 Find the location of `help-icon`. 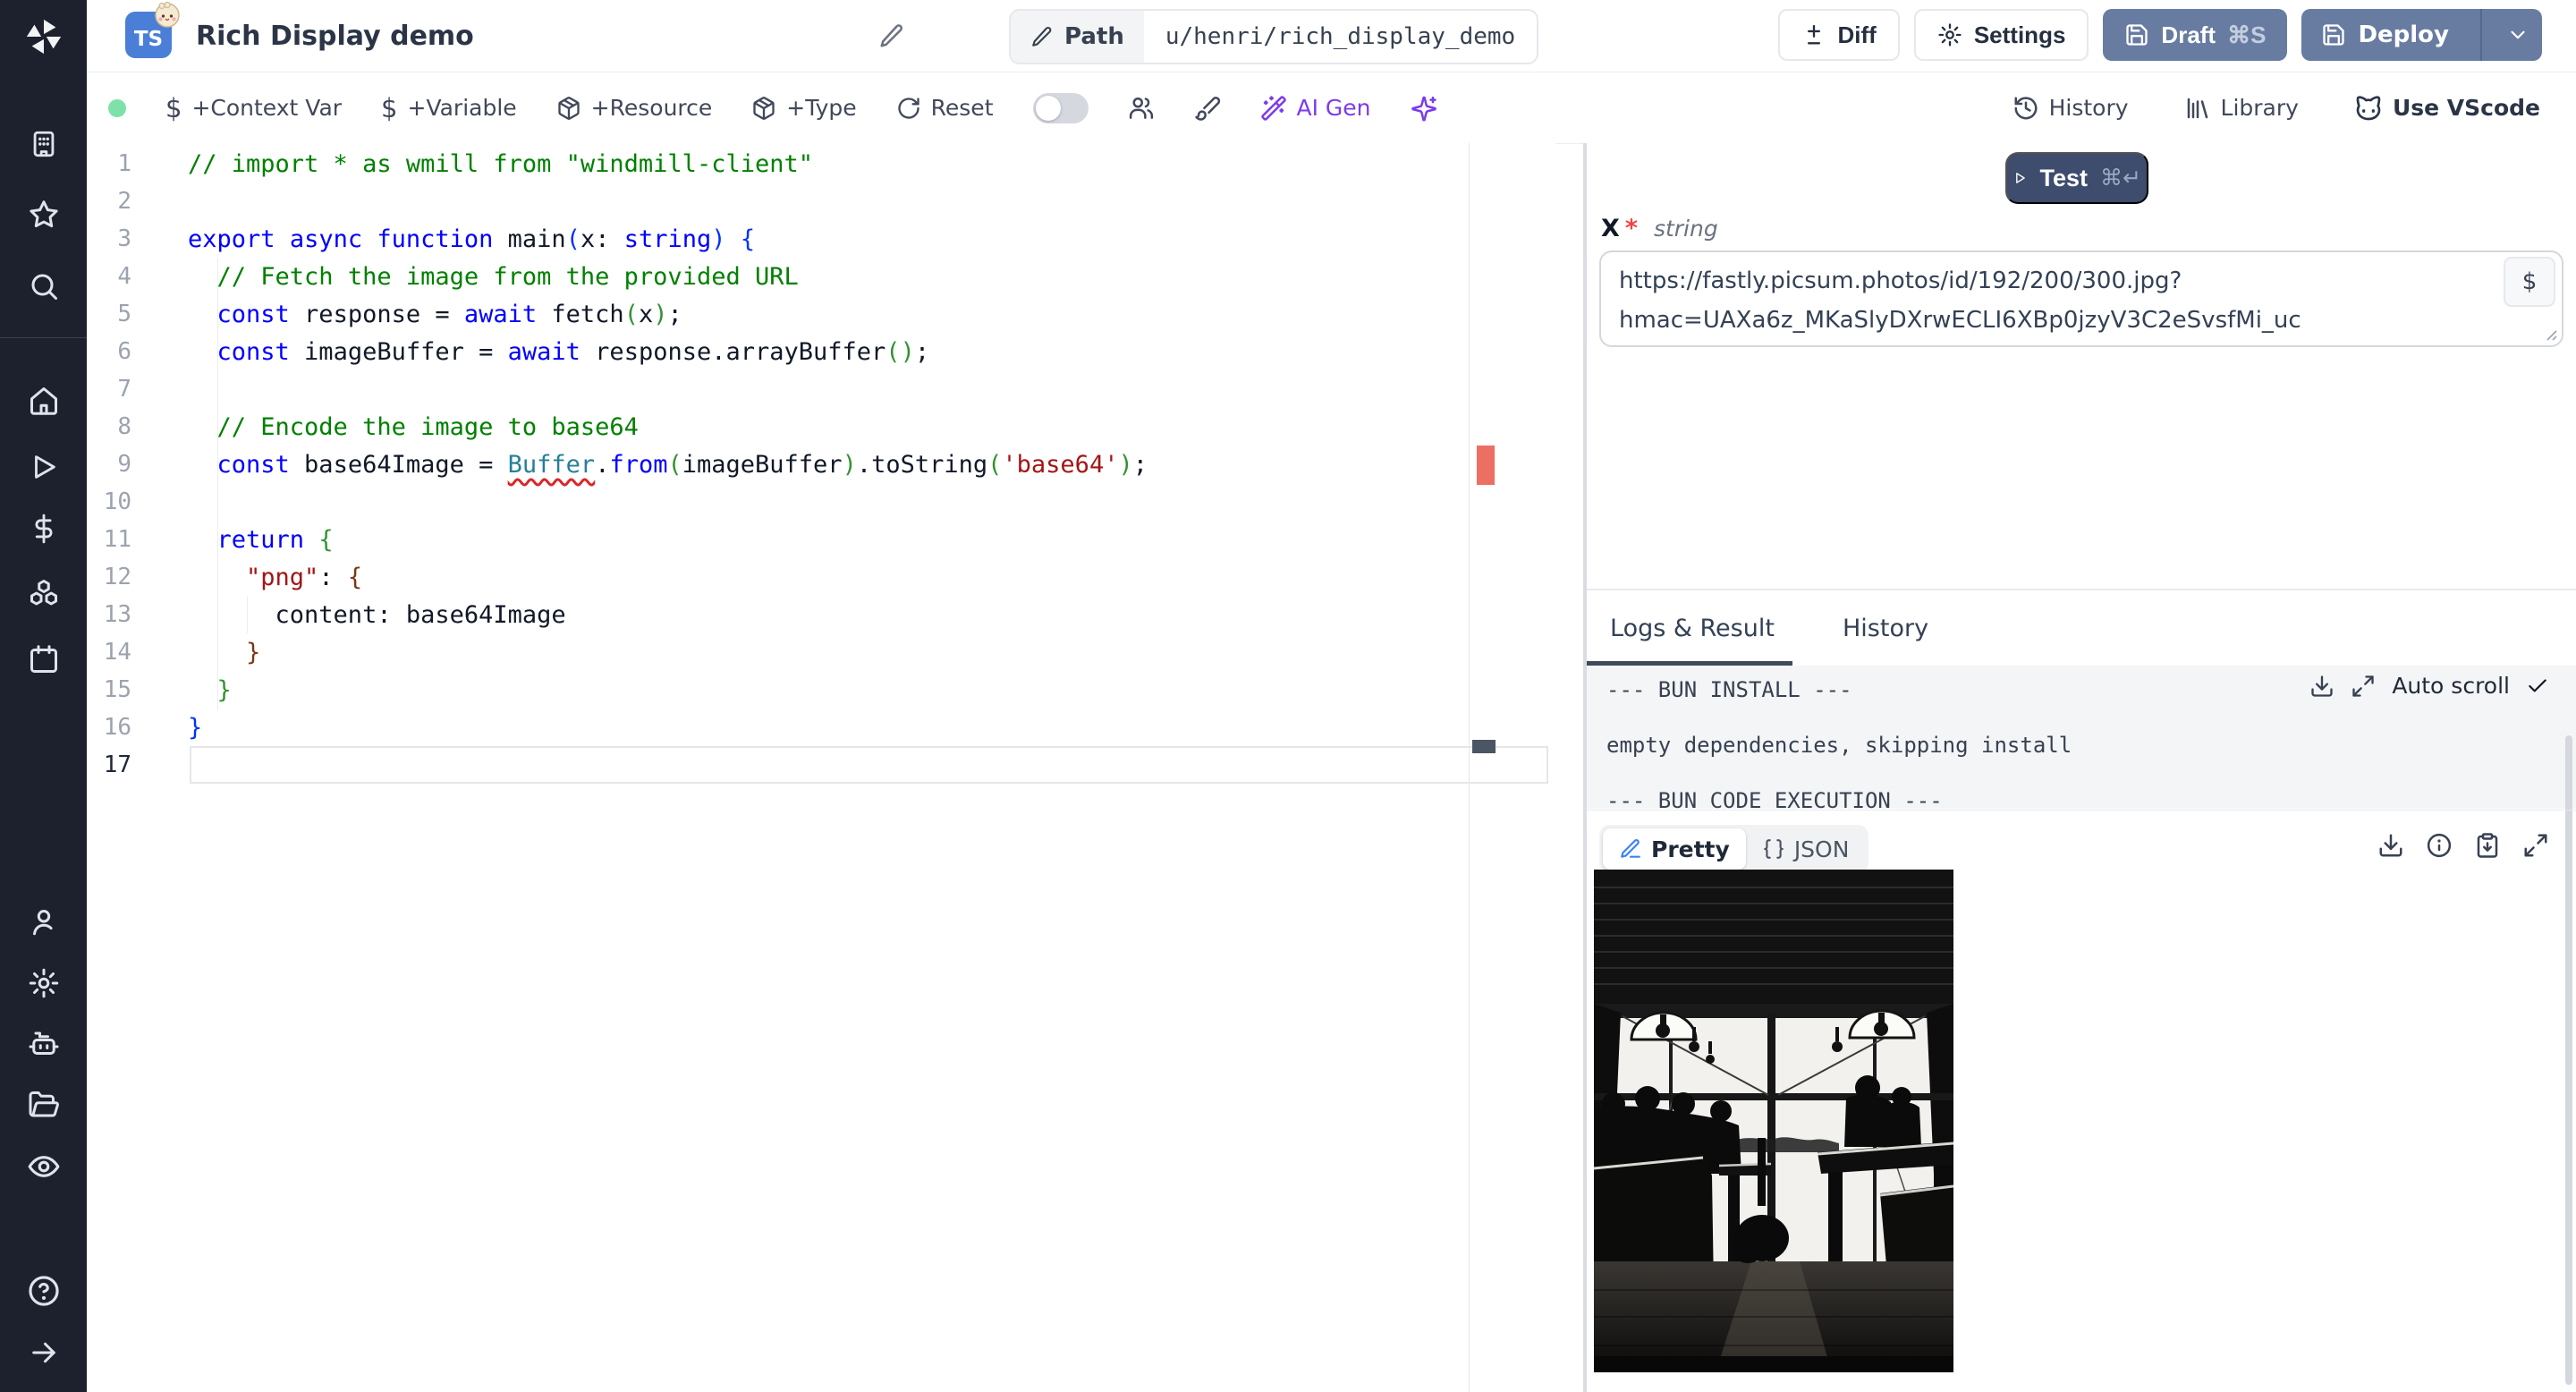

help-icon is located at coordinates (44, 1291).